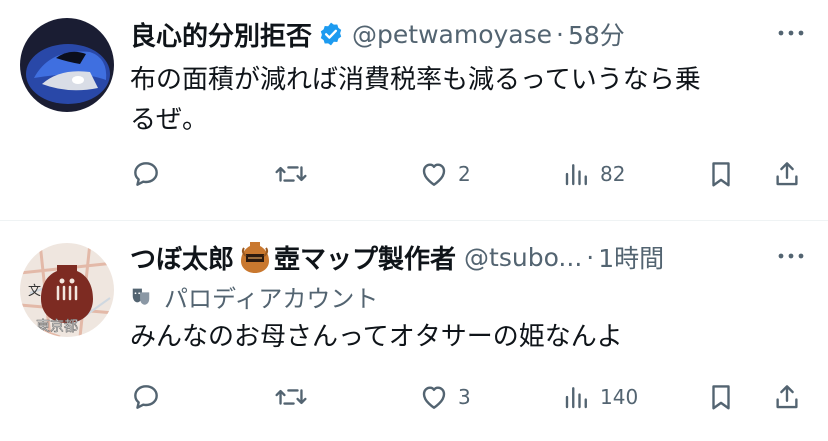 The height and width of the screenshot is (441, 828). What do you see at coordinates (631, 257) in the screenshot?
I see `timestamp: 1時間` at bounding box center [631, 257].